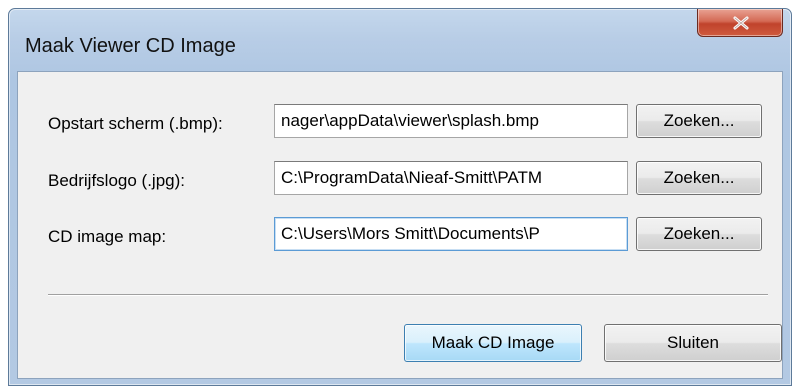 This screenshot has height=386, width=800. Describe the element at coordinates (451, 178) in the screenshot. I see `logo-path-input: C:\ProgramData\Nieaf-Smitt\PATM` at that location.